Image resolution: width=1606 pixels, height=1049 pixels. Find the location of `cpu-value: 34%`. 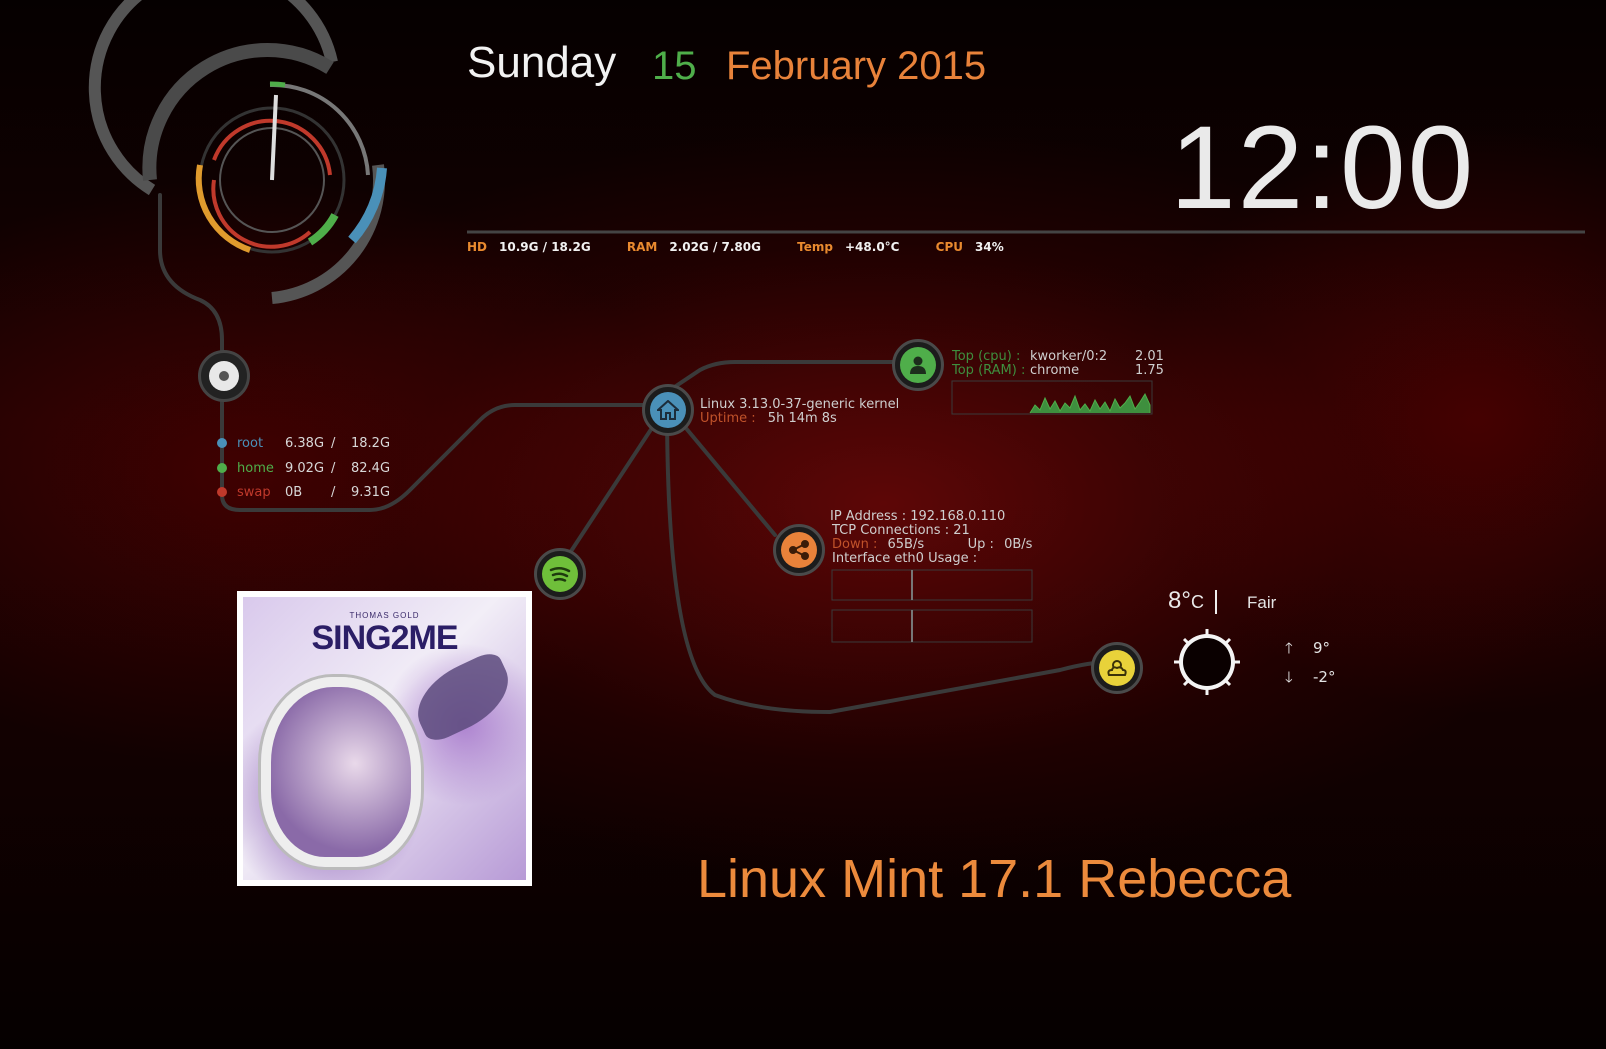

cpu-value: 34% is located at coordinates (989, 247).